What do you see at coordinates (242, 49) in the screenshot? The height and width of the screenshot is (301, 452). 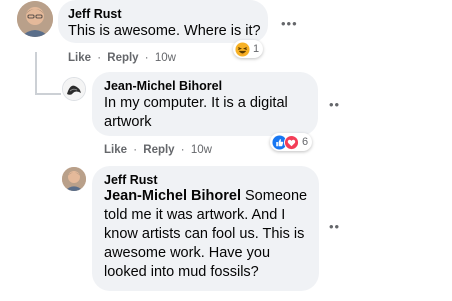 I see `haha-icon` at bounding box center [242, 49].